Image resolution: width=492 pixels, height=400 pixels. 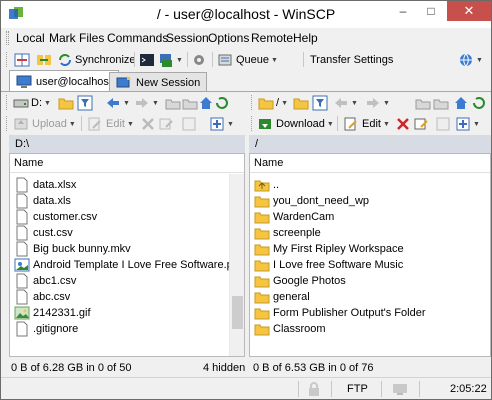 I want to click on remote-refresh-button, so click(x=479, y=103).